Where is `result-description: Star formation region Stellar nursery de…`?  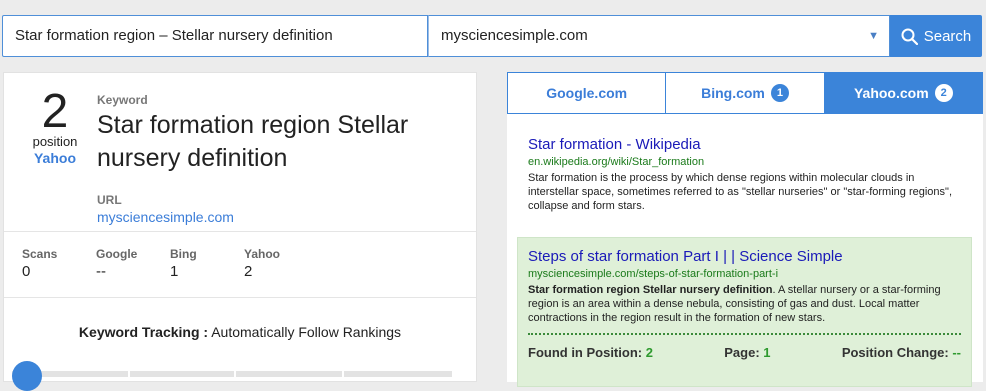
result-description: Star formation region Stellar nursery de… is located at coordinates (744, 304).